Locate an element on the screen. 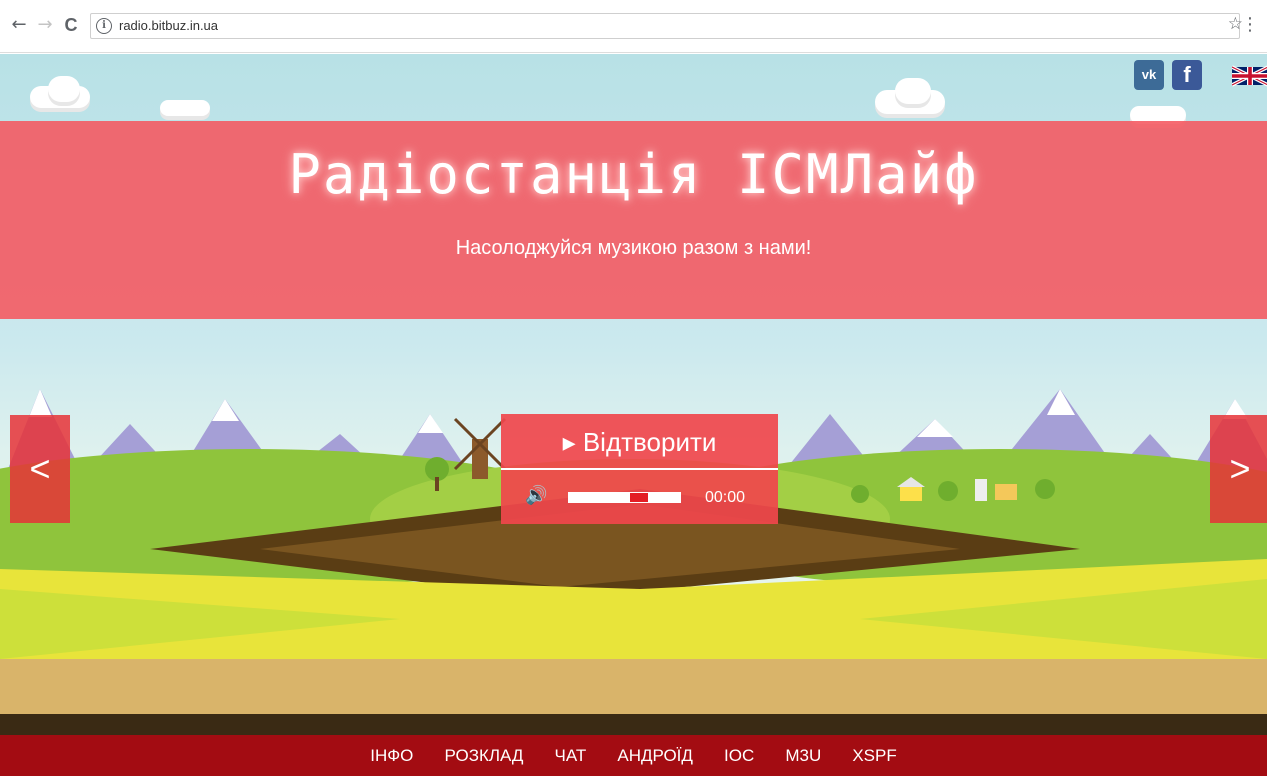  reload-button: C is located at coordinates (71, 25).